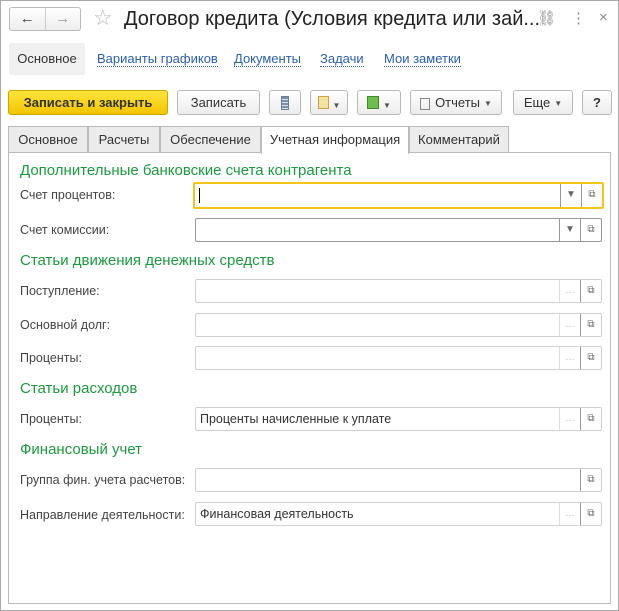 The width and height of the screenshot is (619, 611). I want to click on history-nav: ← →, so click(45, 19).